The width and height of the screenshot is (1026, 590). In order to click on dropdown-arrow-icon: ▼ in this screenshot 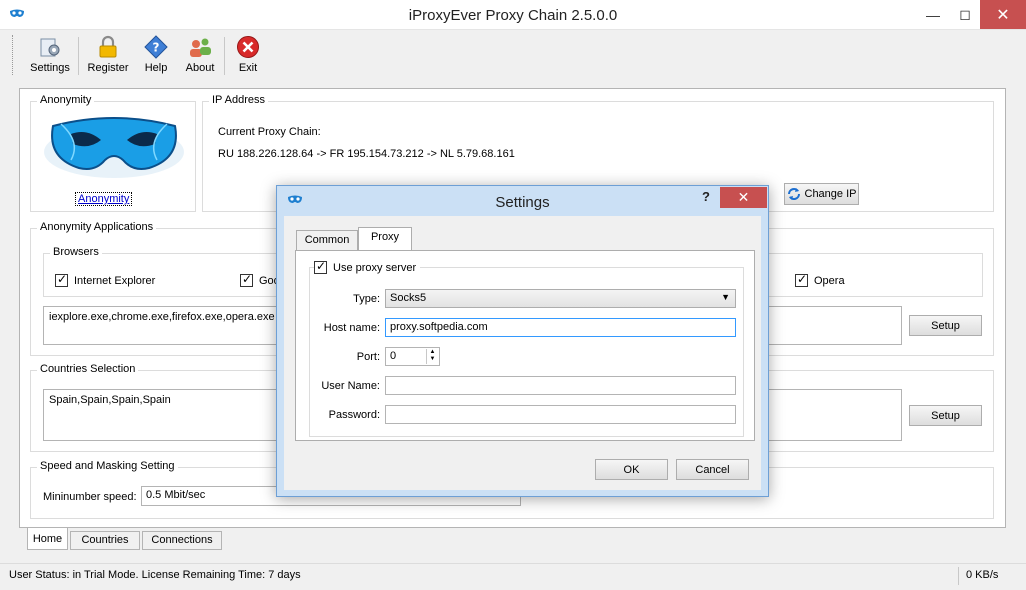, I will do `click(725, 297)`.